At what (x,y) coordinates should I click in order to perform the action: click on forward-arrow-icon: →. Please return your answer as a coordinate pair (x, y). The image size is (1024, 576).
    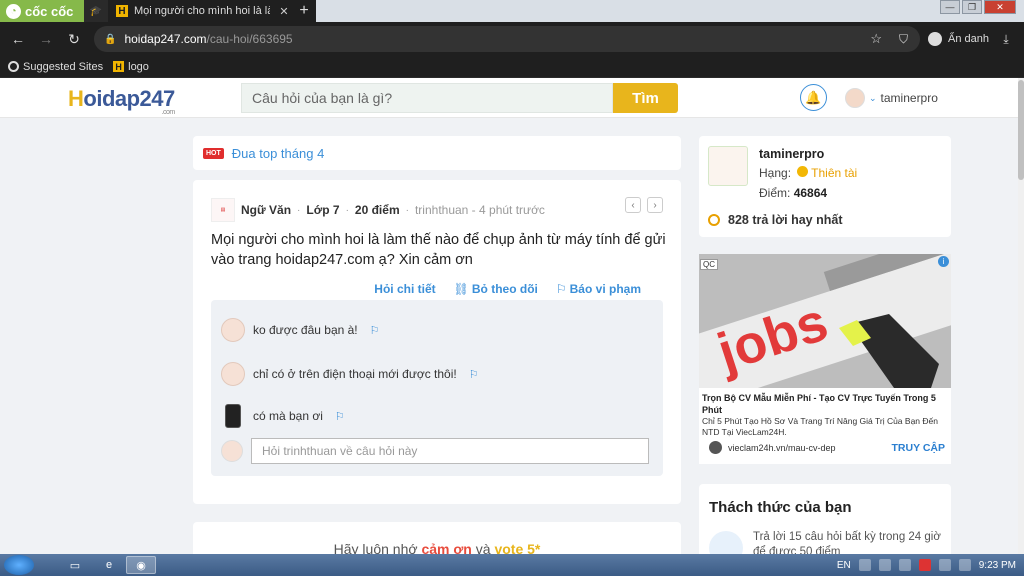
    Looking at the image, I should click on (46, 39).